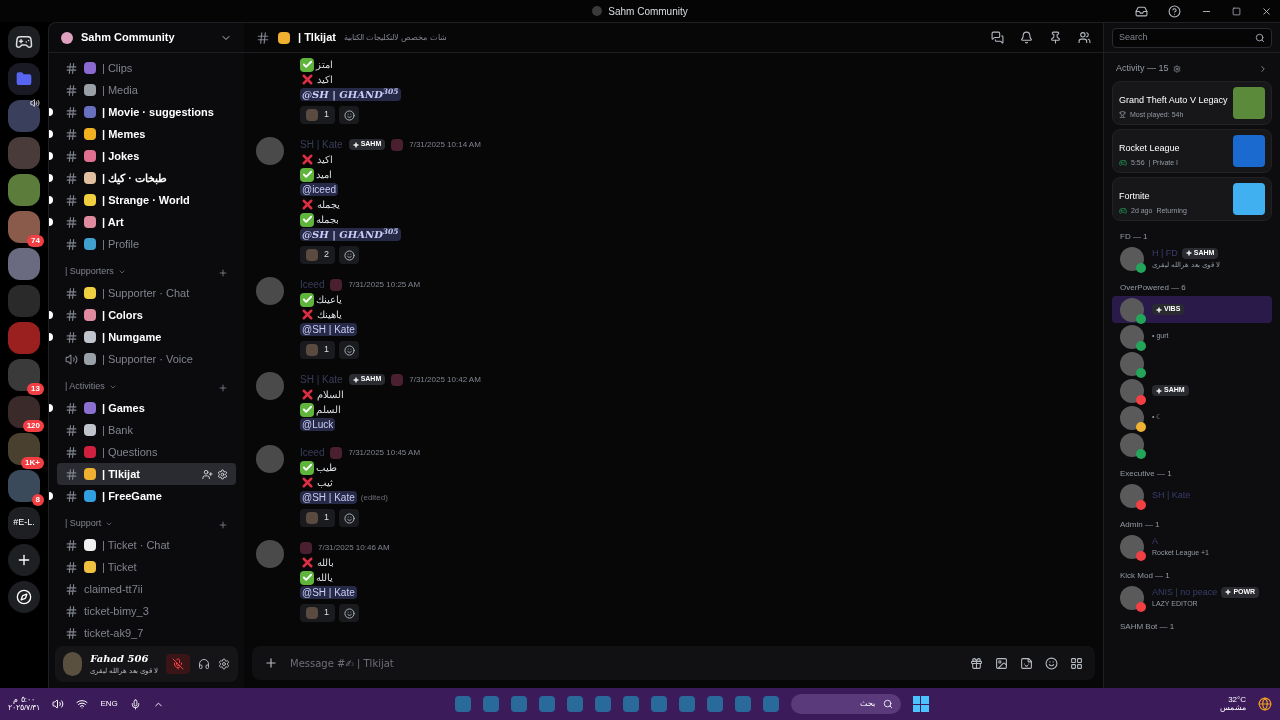 The image size is (1280, 720). I want to click on channel-item: | Jokes, so click(146, 156).